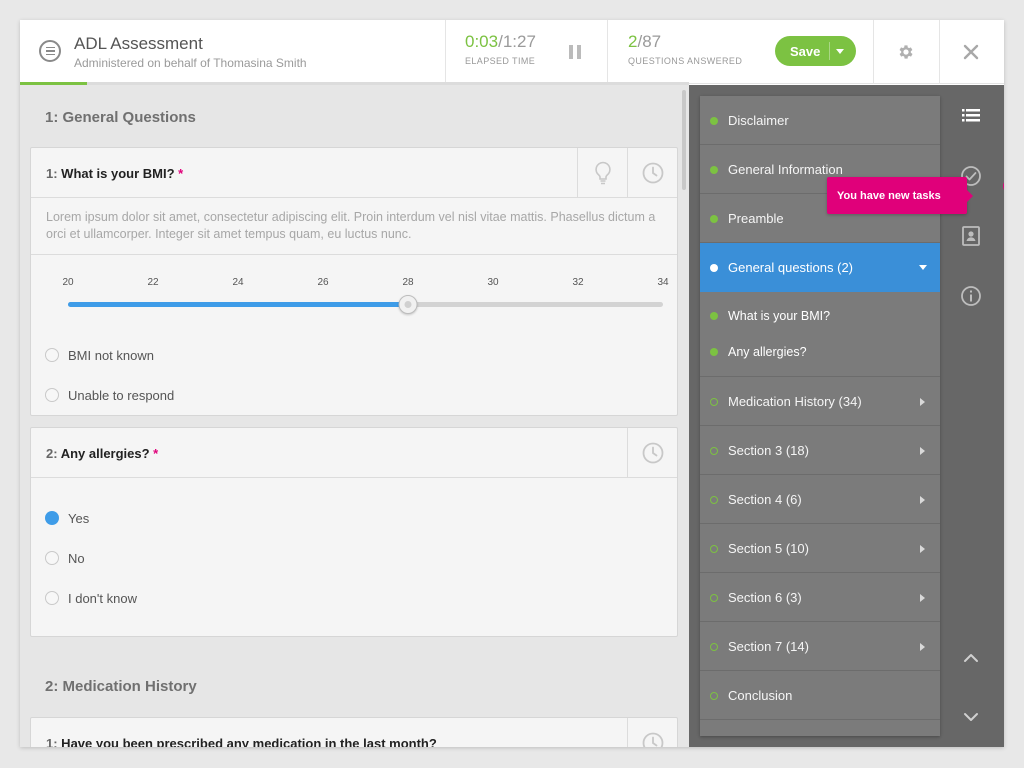  What do you see at coordinates (684, 140) in the screenshot?
I see `main-scrollbar` at bounding box center [684, 140].